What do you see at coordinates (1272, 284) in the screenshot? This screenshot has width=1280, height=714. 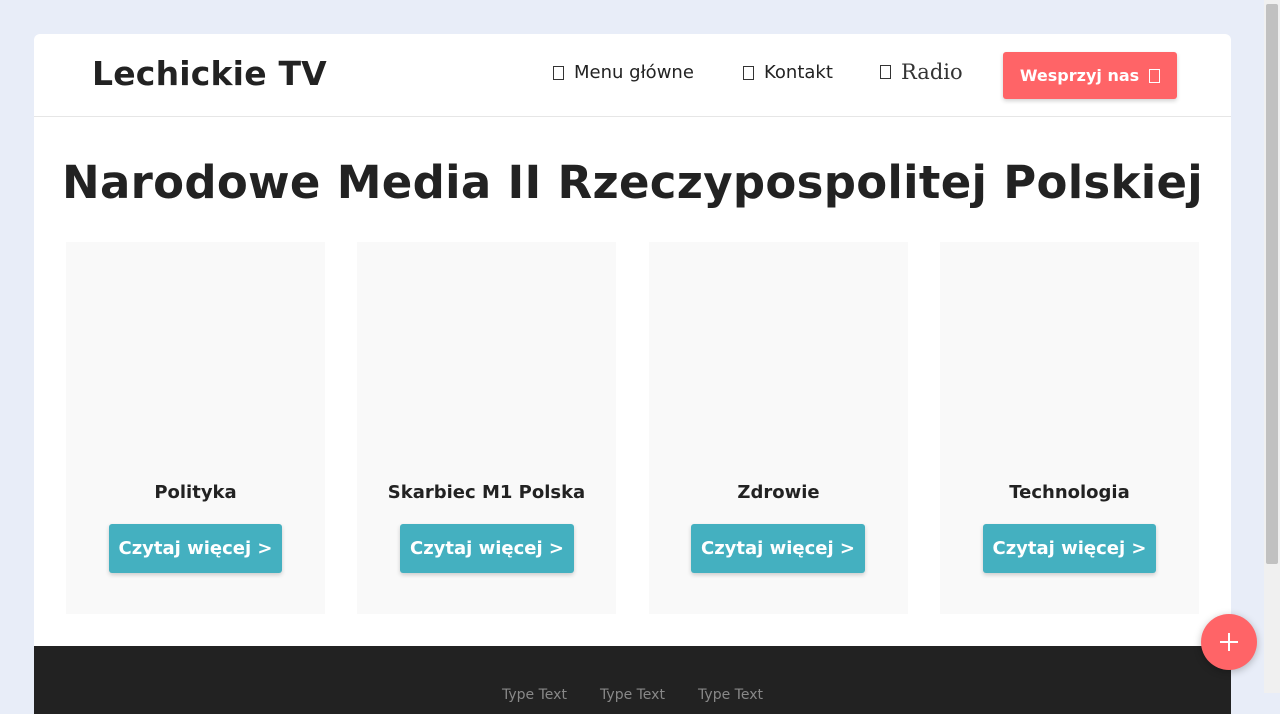 I see `scrollbar-thumb` at bounding box center [1272, 284].